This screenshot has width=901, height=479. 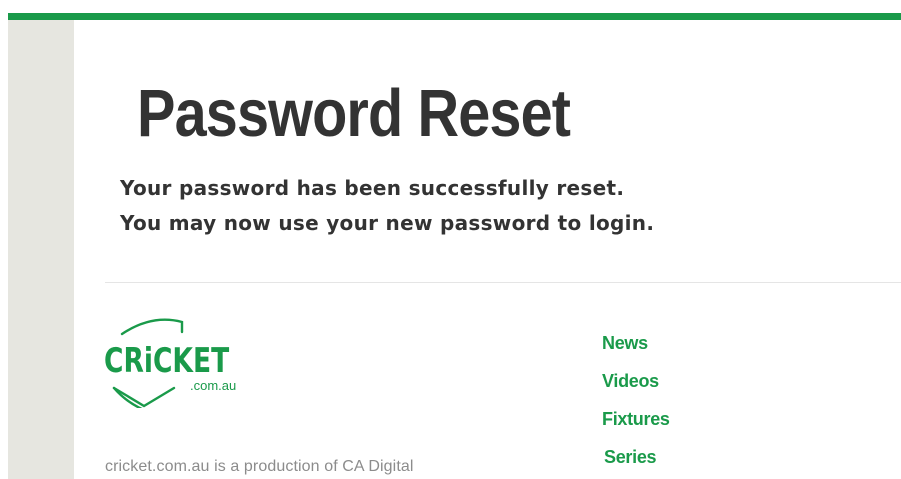 I want to click on logo-sub-text: .com.au, so click(x=213, y=385).